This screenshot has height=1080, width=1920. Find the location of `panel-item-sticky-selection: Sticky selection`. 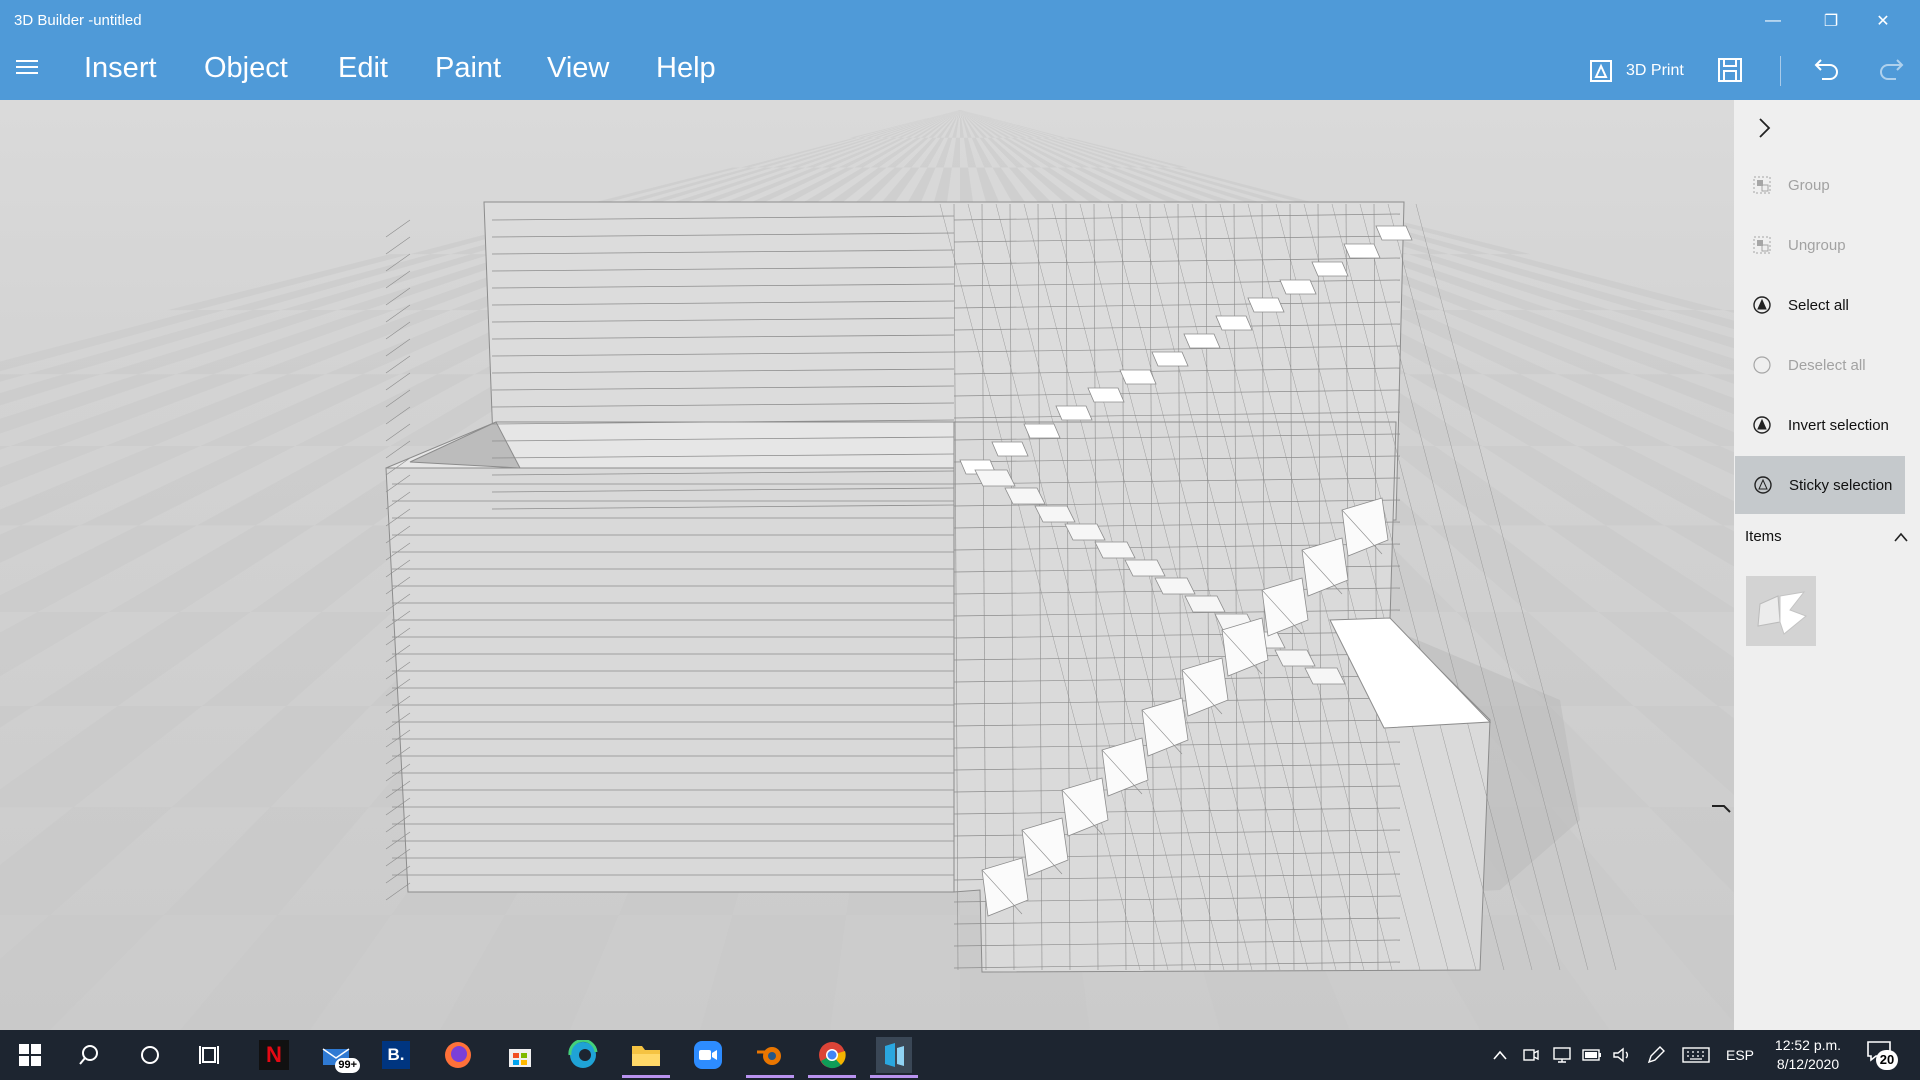

panel-item-sticky-selection: Sticky selection is located at coordinates (1820, 485).